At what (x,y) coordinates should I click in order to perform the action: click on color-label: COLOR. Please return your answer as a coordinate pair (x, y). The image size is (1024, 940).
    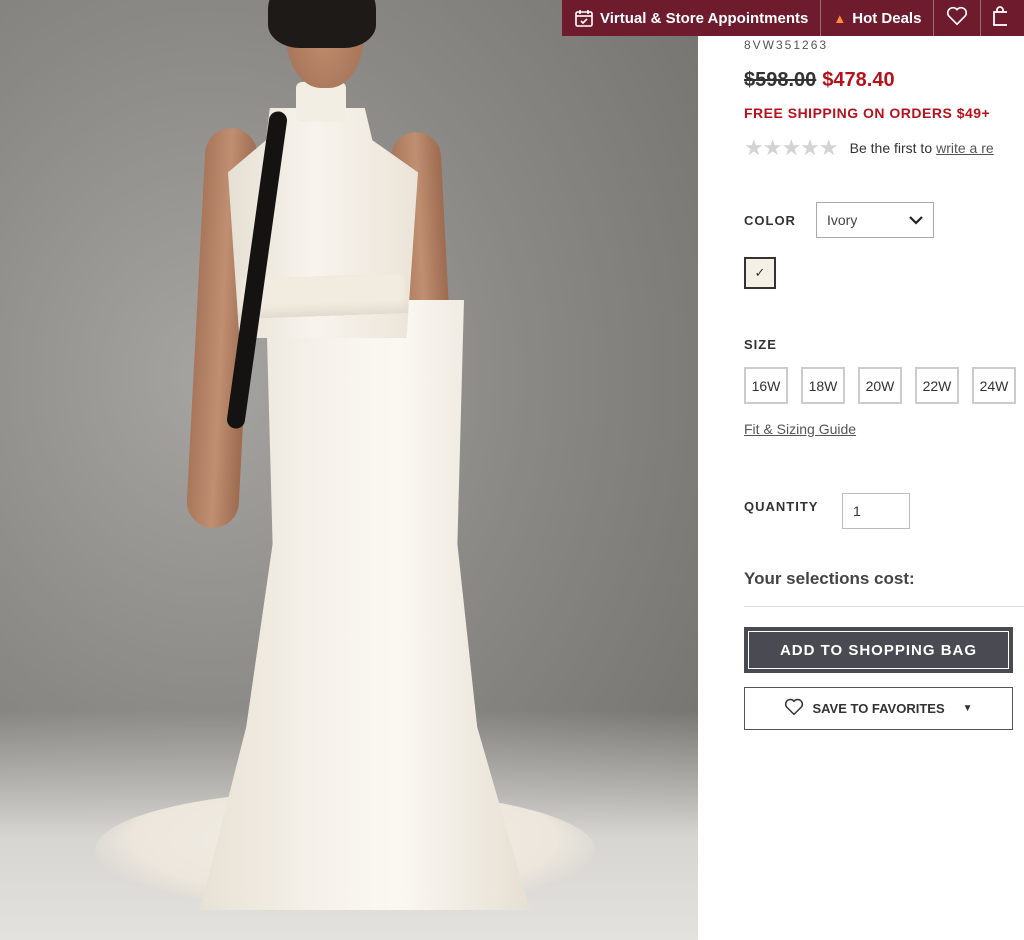
    Looking at the image, I should click on (770, 220).